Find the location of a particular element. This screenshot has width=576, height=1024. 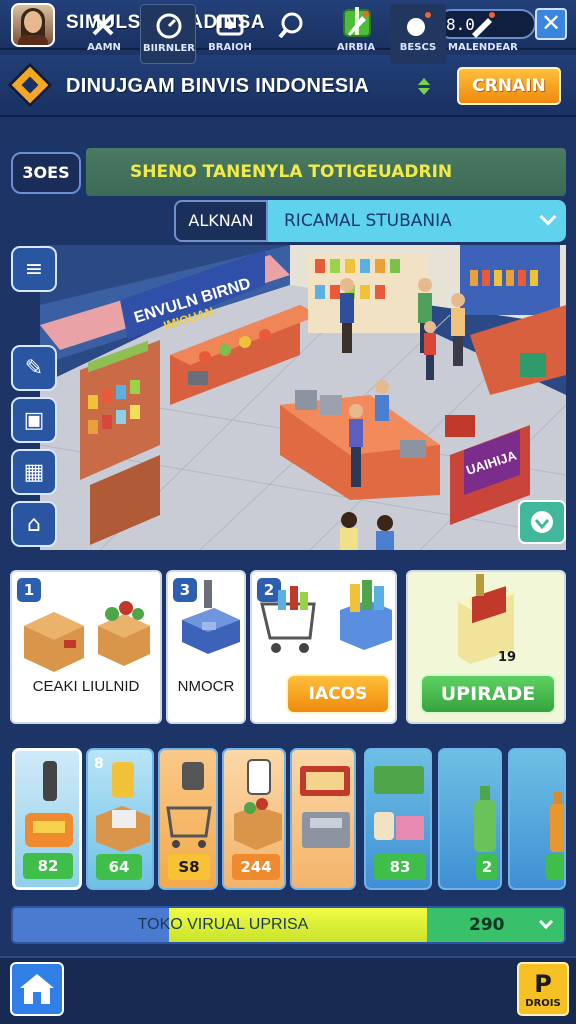

upgrade-count: 19 is located at coordinates (507, 657).